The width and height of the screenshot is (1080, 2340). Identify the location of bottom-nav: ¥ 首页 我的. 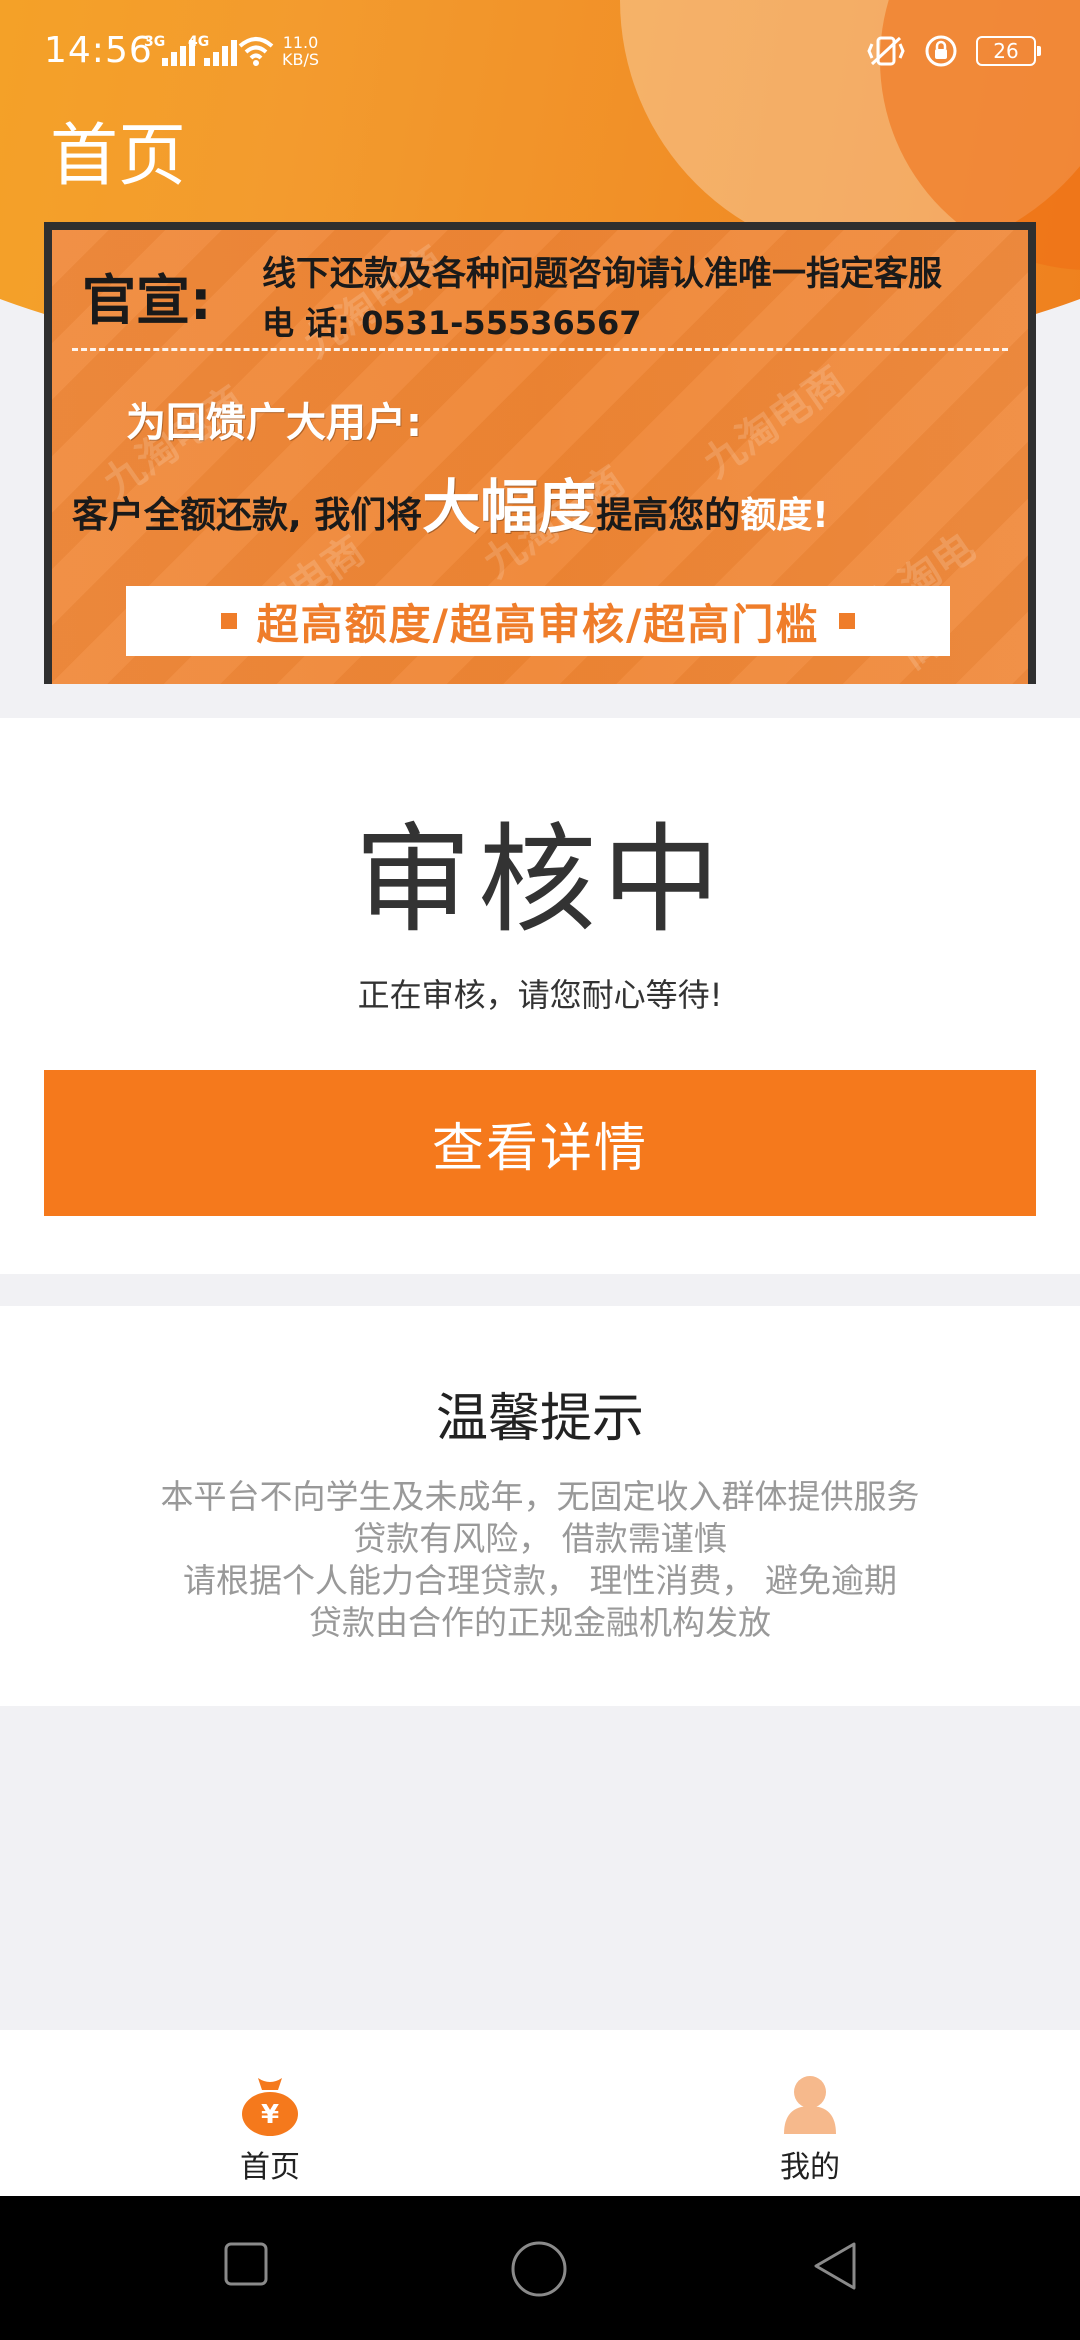
(540, 2113).